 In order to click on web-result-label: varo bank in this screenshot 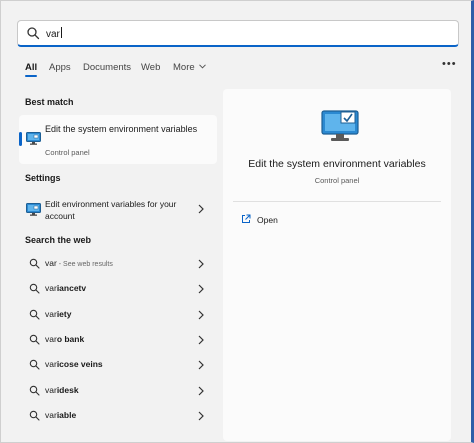, I will do `click(65, 338)`.